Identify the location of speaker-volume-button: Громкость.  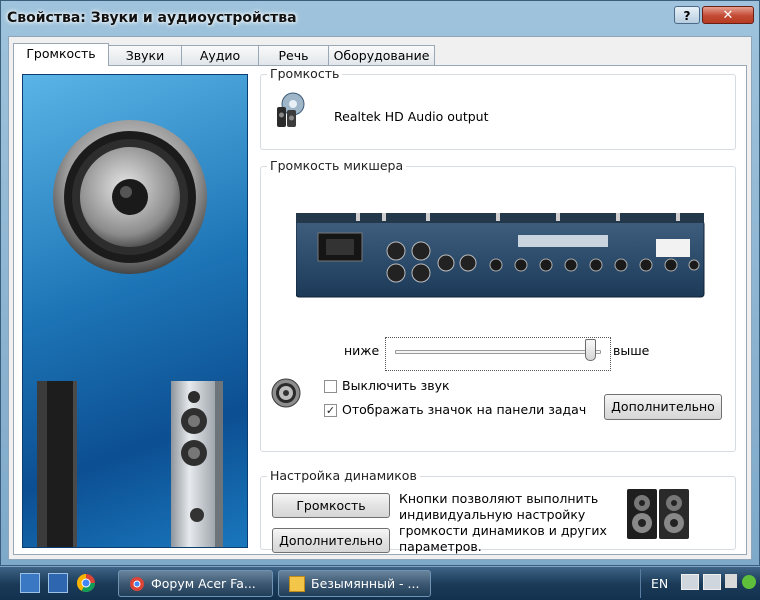
(331, 505).